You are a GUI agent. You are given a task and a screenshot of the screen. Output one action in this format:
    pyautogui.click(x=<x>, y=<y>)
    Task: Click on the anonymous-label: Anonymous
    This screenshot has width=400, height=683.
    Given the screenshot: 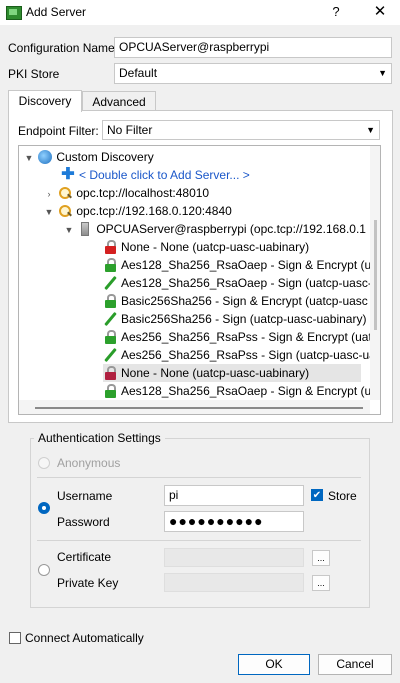 What is the action you would take?
    pyautogui.click(x=89, y=463)
    